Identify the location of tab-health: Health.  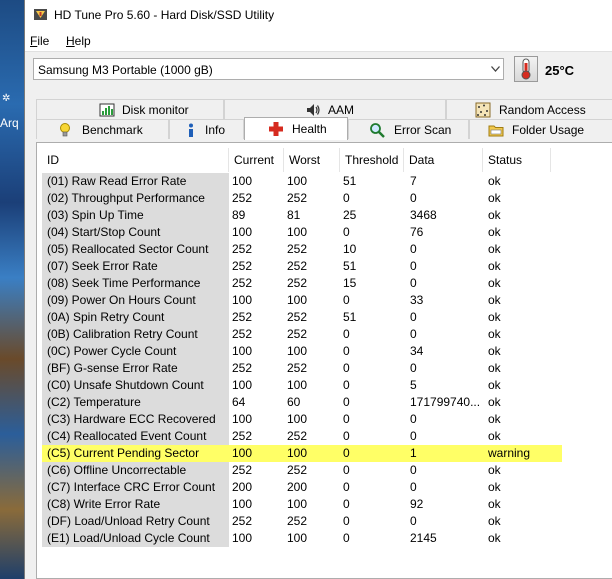
(296, 128).